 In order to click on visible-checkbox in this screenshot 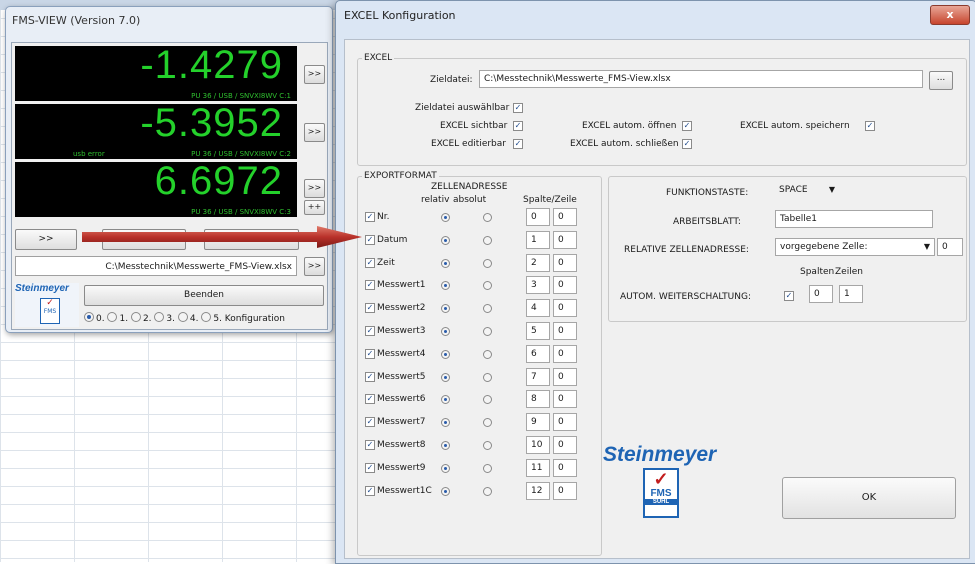, I will do `click(518, 126)`.